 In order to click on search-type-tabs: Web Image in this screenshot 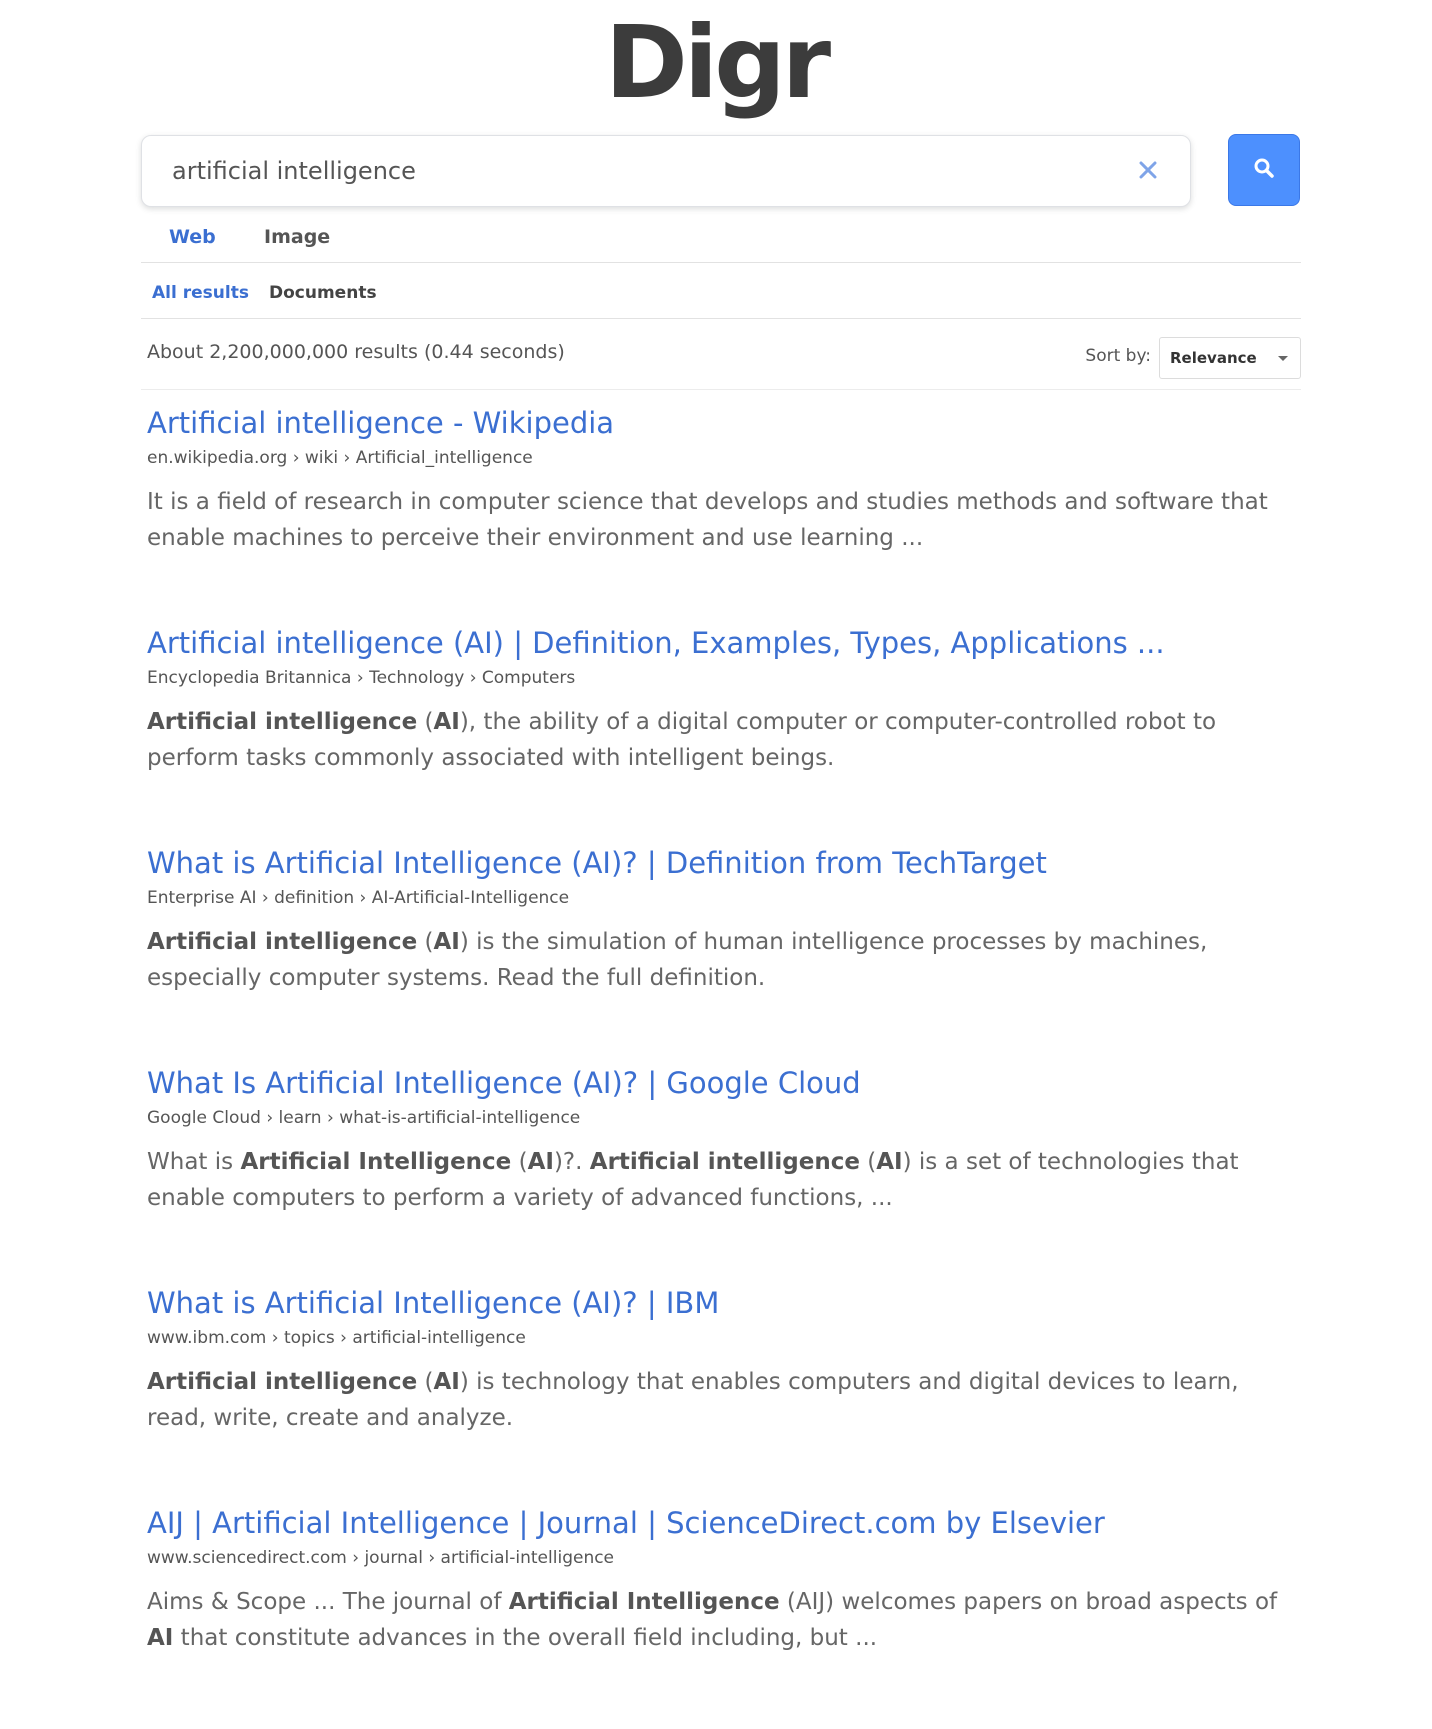, I will do `click(721, 237)`.